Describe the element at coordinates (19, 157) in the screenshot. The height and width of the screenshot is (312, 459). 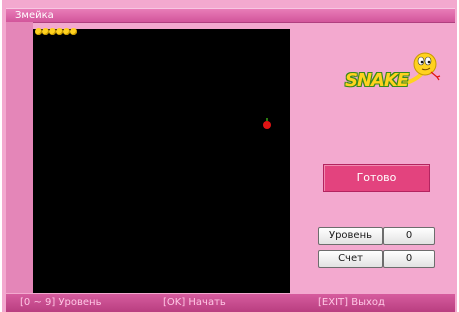
I see `left-border` at that location.